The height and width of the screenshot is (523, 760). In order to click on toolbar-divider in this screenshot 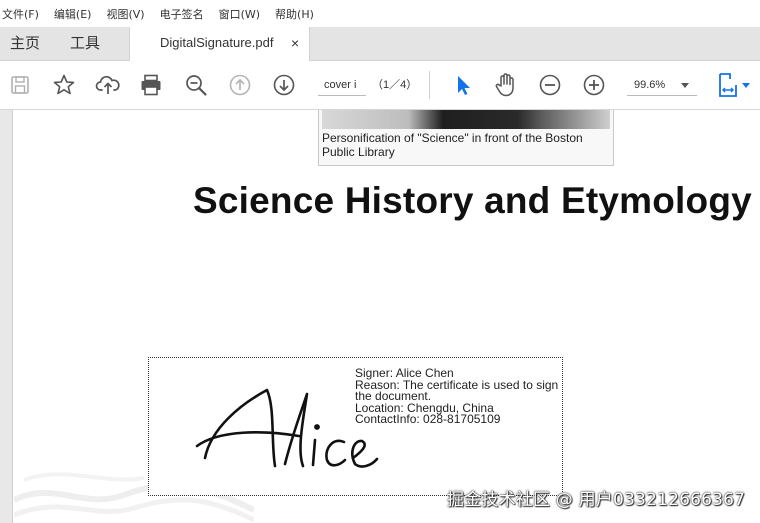, I will do `click(429, 85)`.